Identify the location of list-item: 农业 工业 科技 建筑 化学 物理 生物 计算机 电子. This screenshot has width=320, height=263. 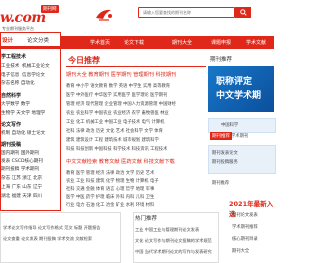
(112, 181).